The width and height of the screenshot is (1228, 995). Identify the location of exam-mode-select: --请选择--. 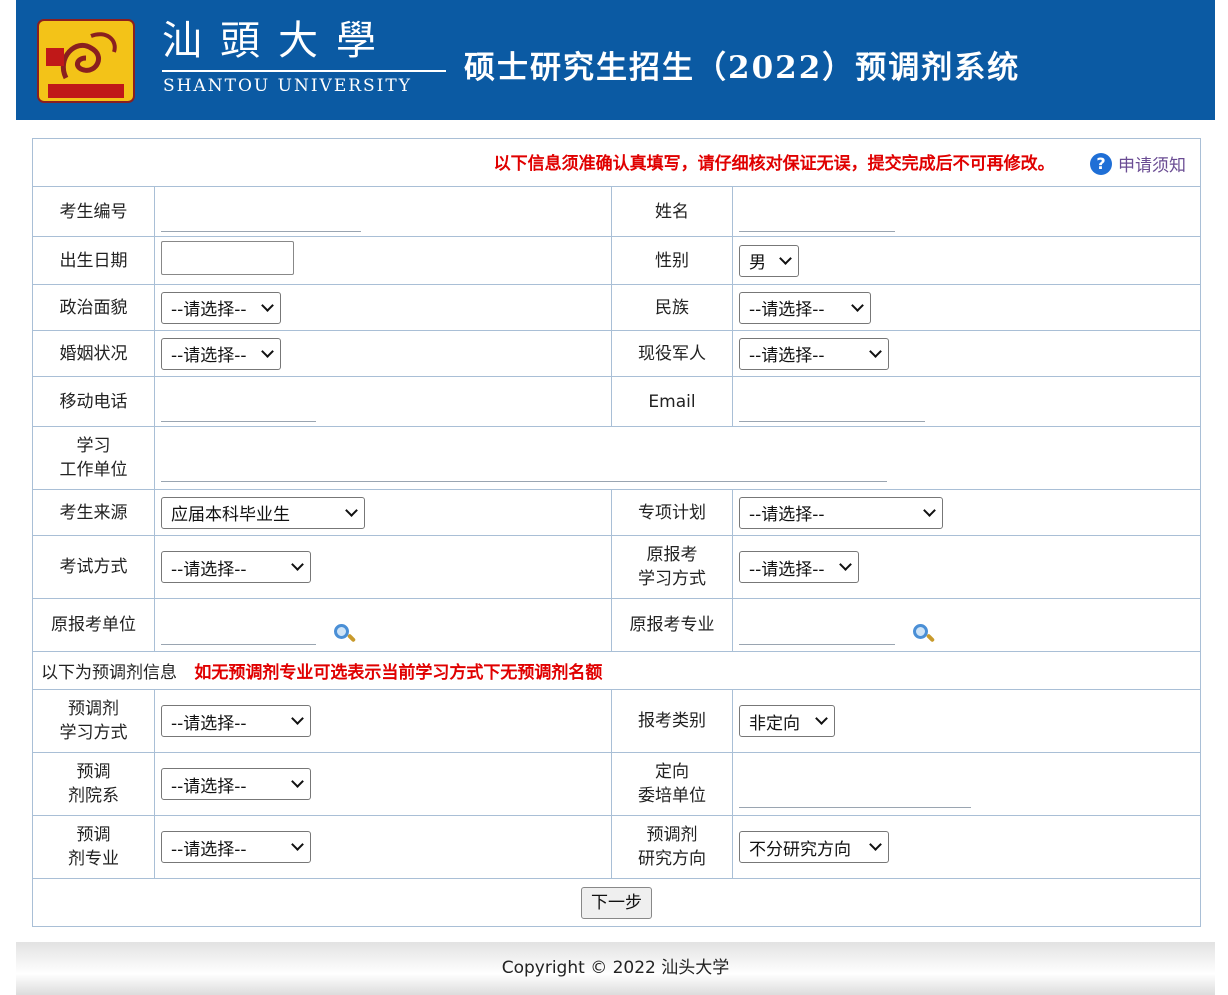
(236, 567).